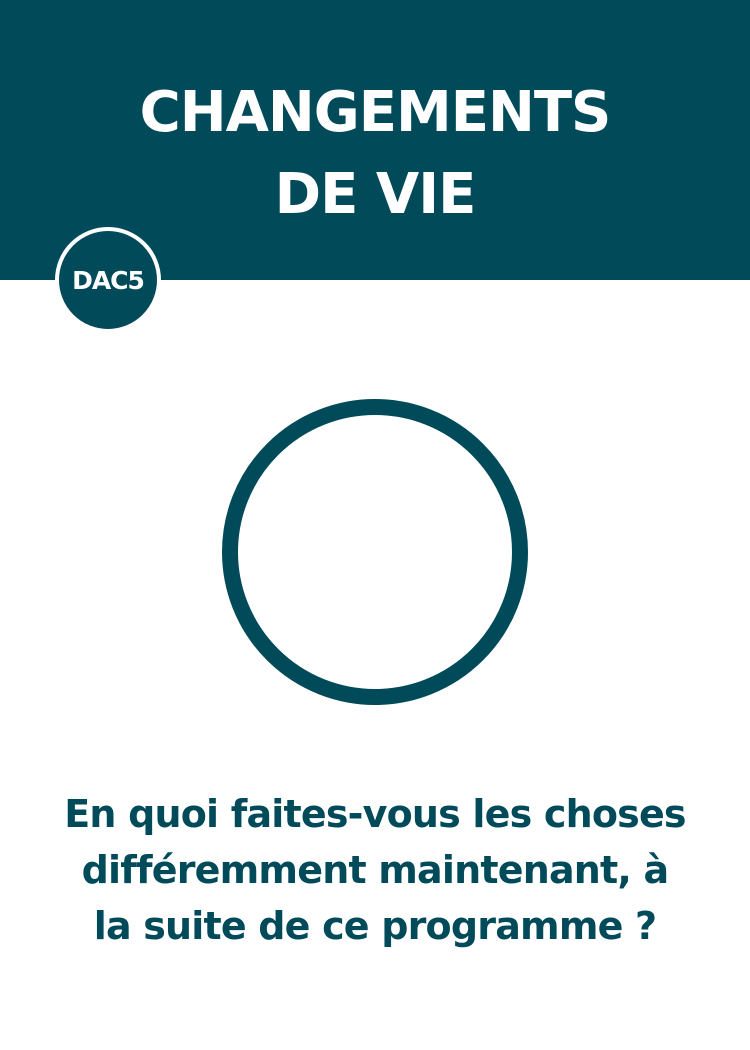 The height and width of the screenshot is (1050, 750). I want to click on question-line-2: différemment maintenant, à, so click(375, 870).